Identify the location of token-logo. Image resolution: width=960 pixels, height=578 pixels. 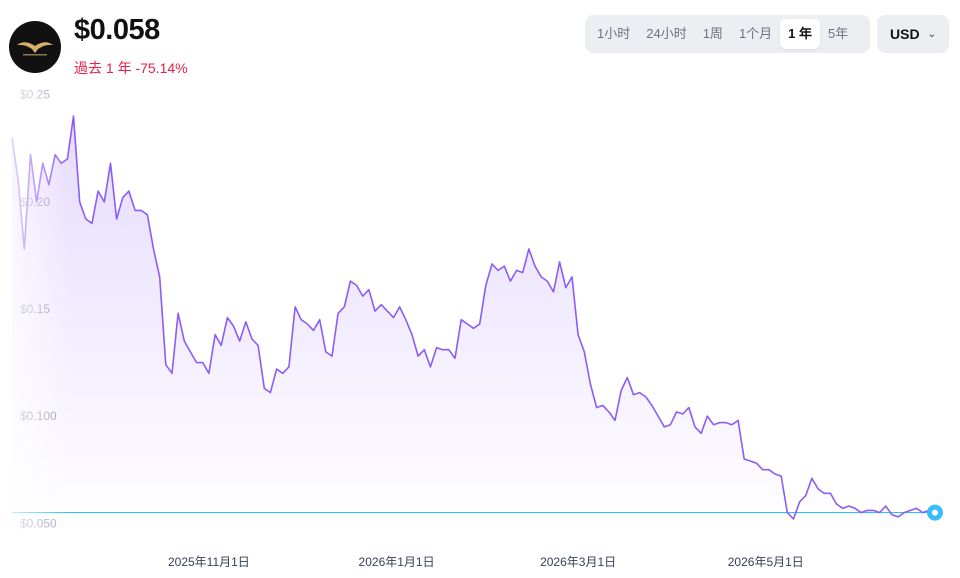
(35, 47).